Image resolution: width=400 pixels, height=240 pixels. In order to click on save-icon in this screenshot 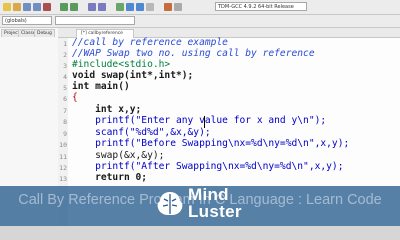, I will do `click(27, 7)`.